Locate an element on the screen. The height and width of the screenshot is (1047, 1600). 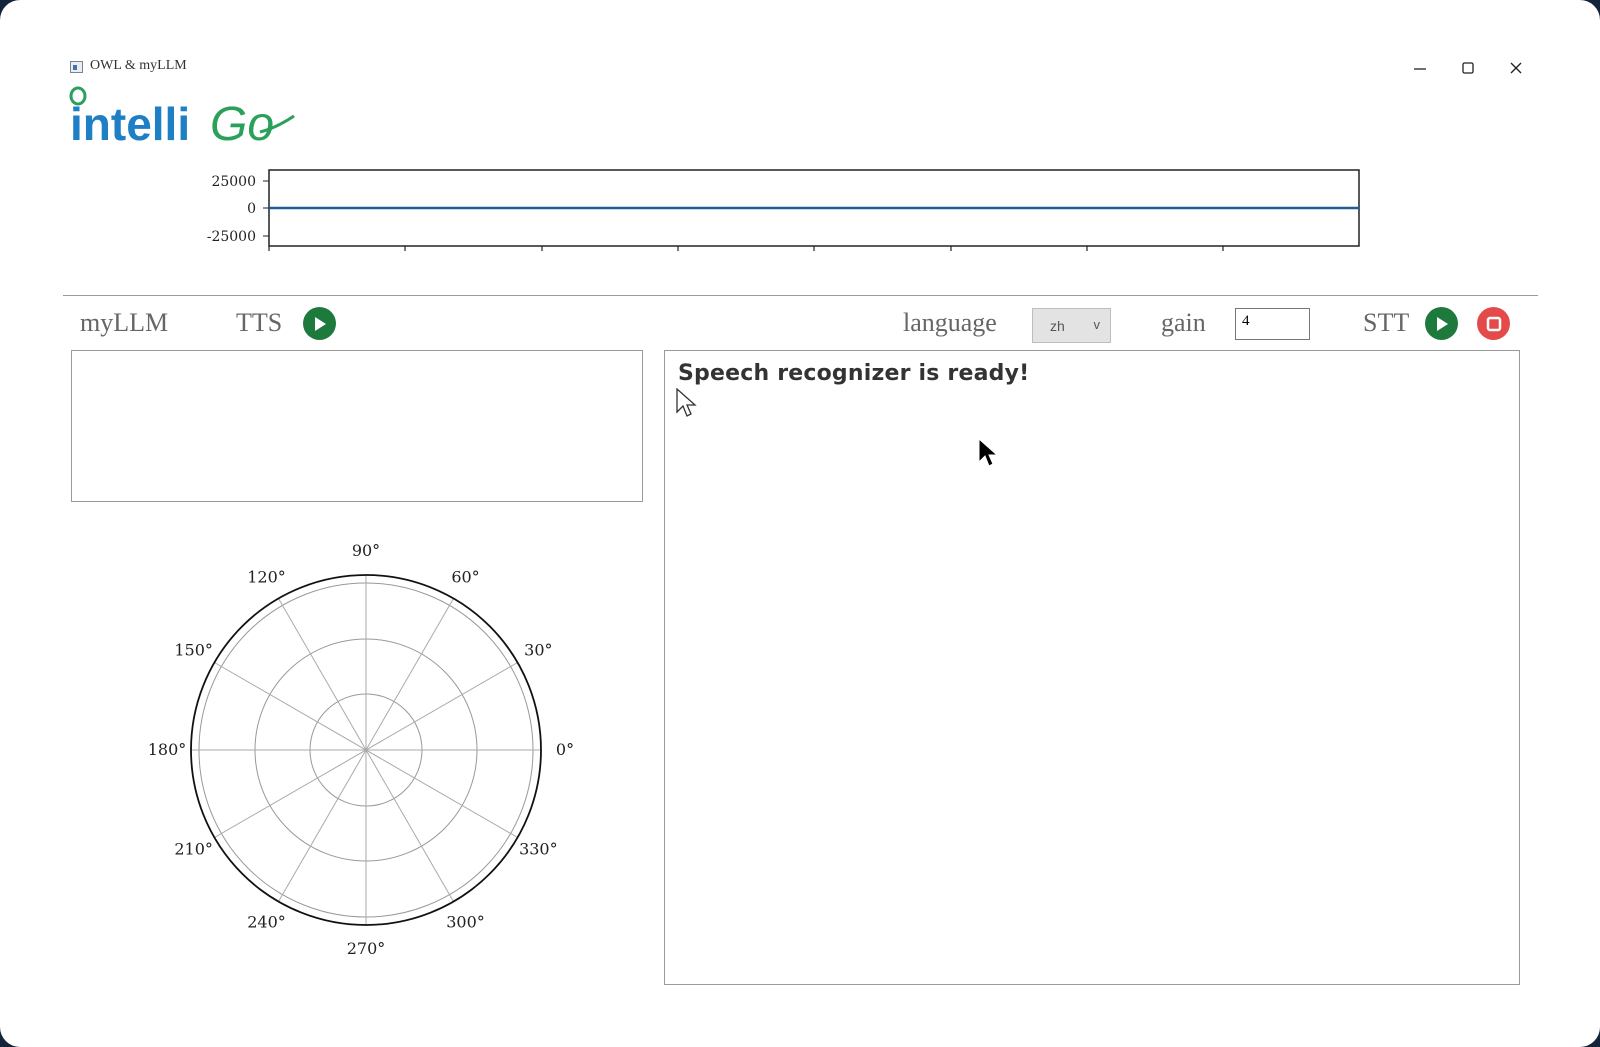
language-label: language is located at coordinates (950, 322).